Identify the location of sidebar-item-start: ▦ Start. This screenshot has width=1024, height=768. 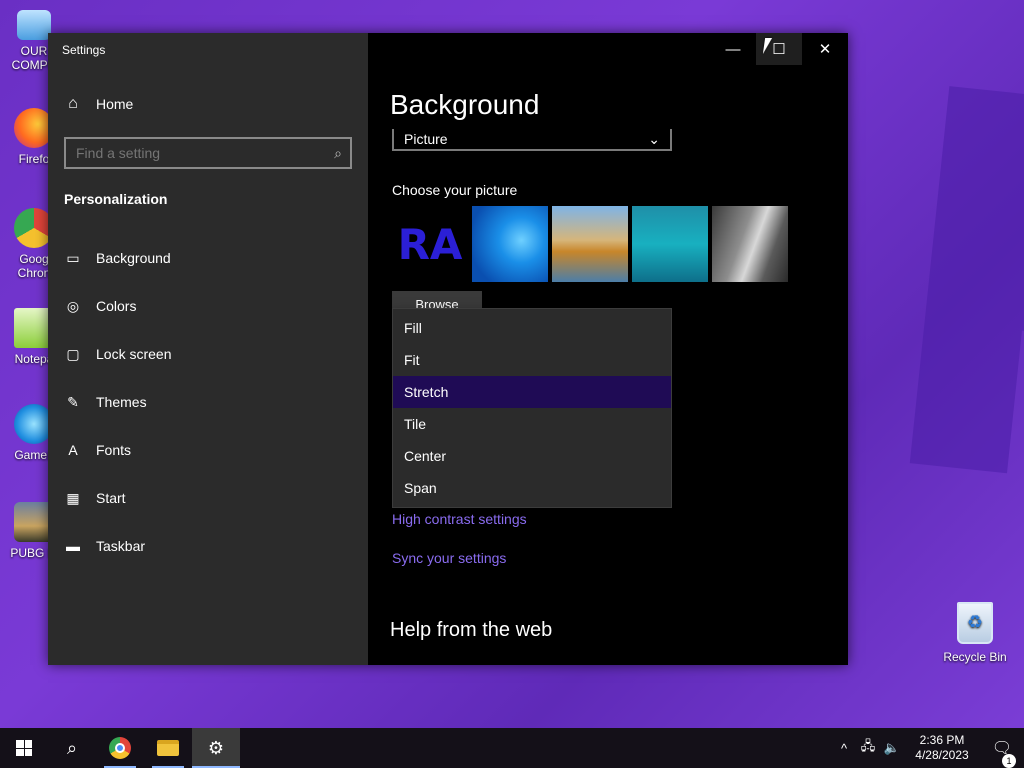
(208, 498).